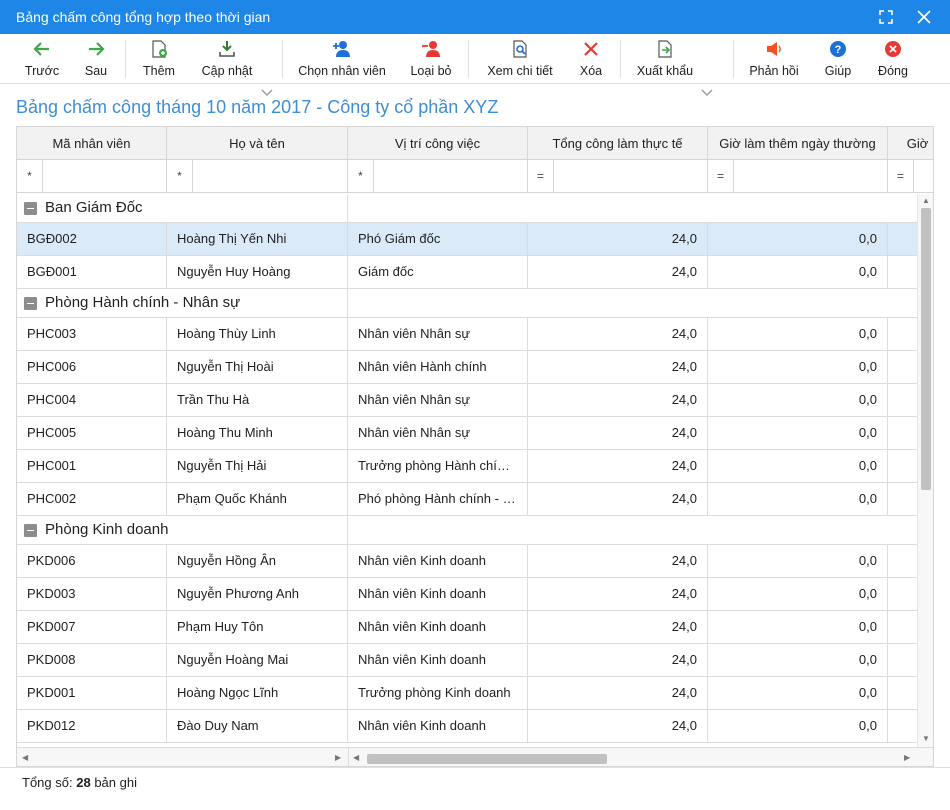  Describe the element at coordinates (342, 59) in the screenshot. I see `choose-employee-button: Chọn nhân viên` at that location.